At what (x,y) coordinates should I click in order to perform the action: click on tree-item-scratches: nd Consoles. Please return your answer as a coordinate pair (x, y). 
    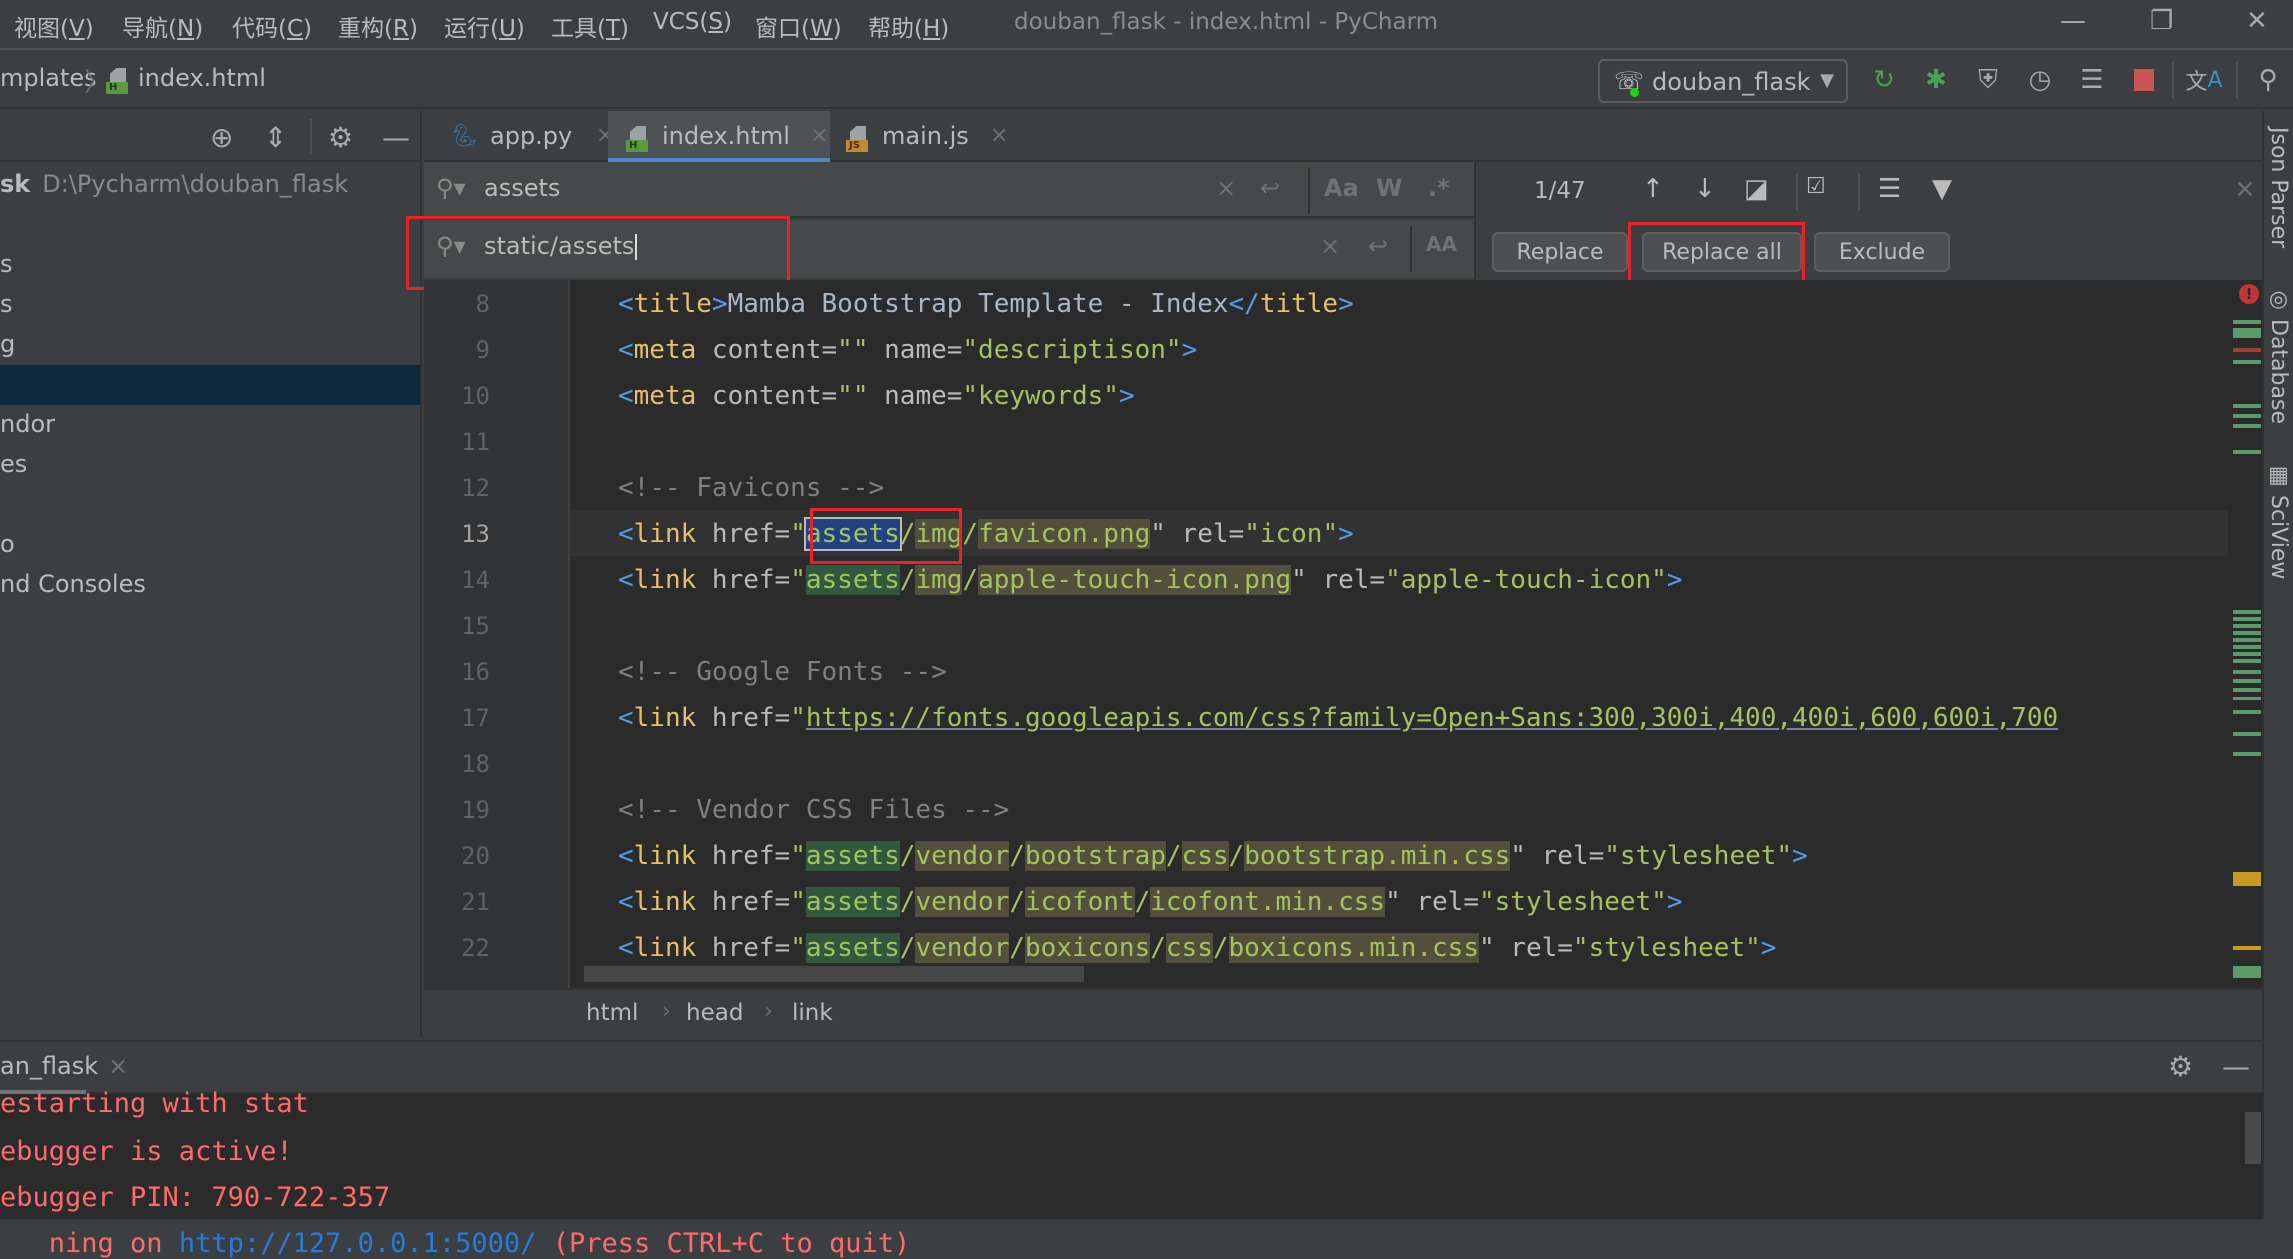
    Looking at the image, I should click on (210, 585).